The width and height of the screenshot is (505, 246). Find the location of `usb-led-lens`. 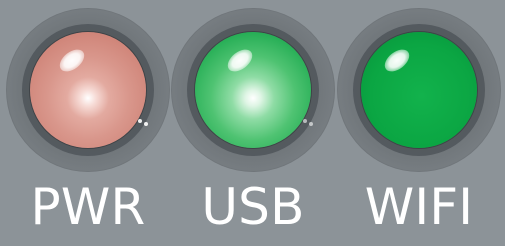

usb-led-lens is located at coordinates (253, 90).